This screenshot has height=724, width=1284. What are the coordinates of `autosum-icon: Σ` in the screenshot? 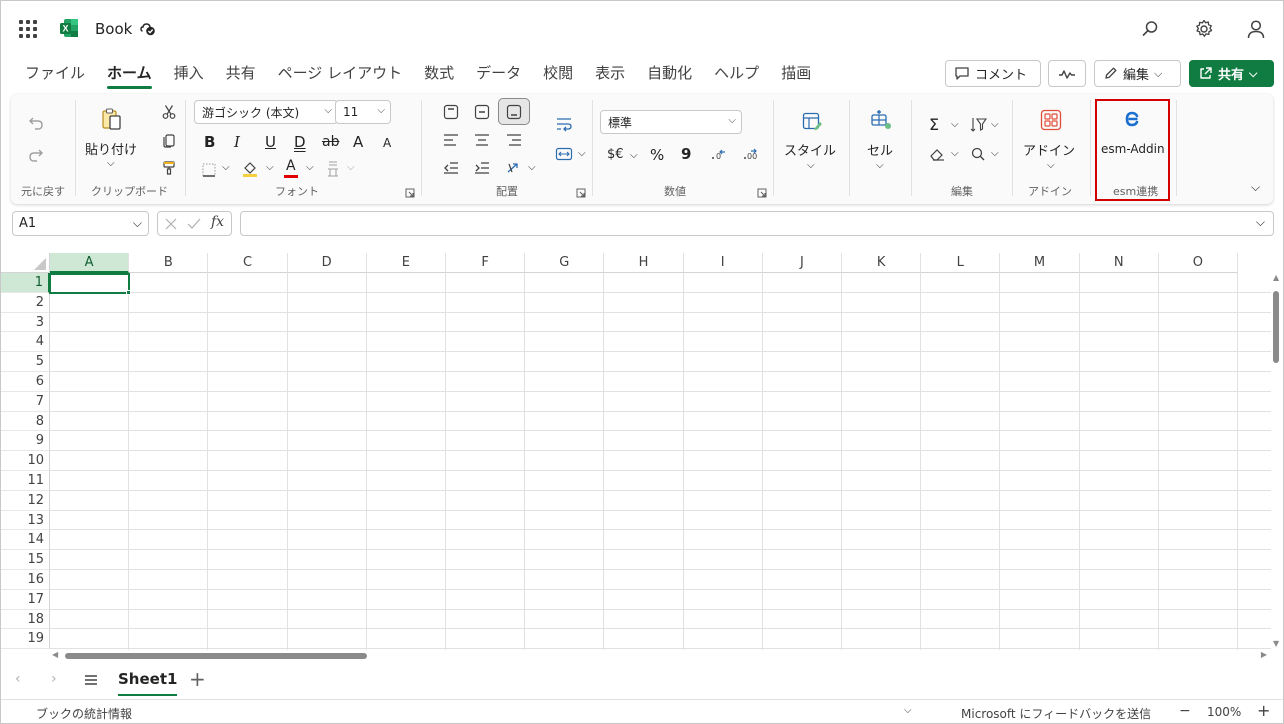 It's located at (934, 124).